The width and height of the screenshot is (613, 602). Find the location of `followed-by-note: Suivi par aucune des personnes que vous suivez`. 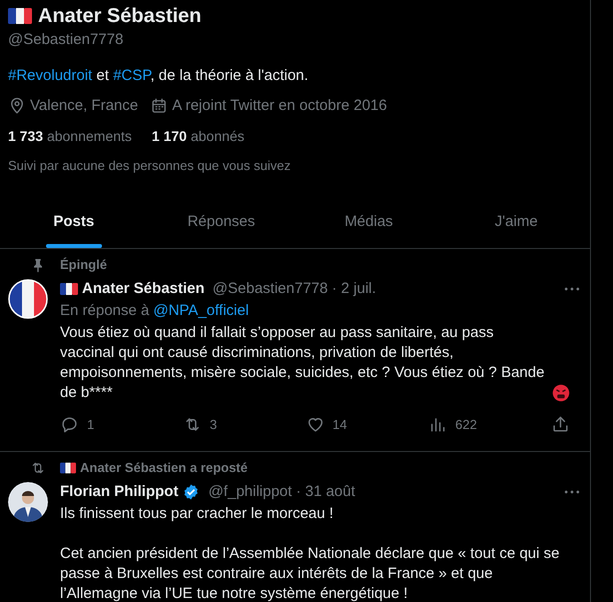

followed-by-note: Suivi par aucune des personnes que vous suivez is located at coordinates (150, 166).